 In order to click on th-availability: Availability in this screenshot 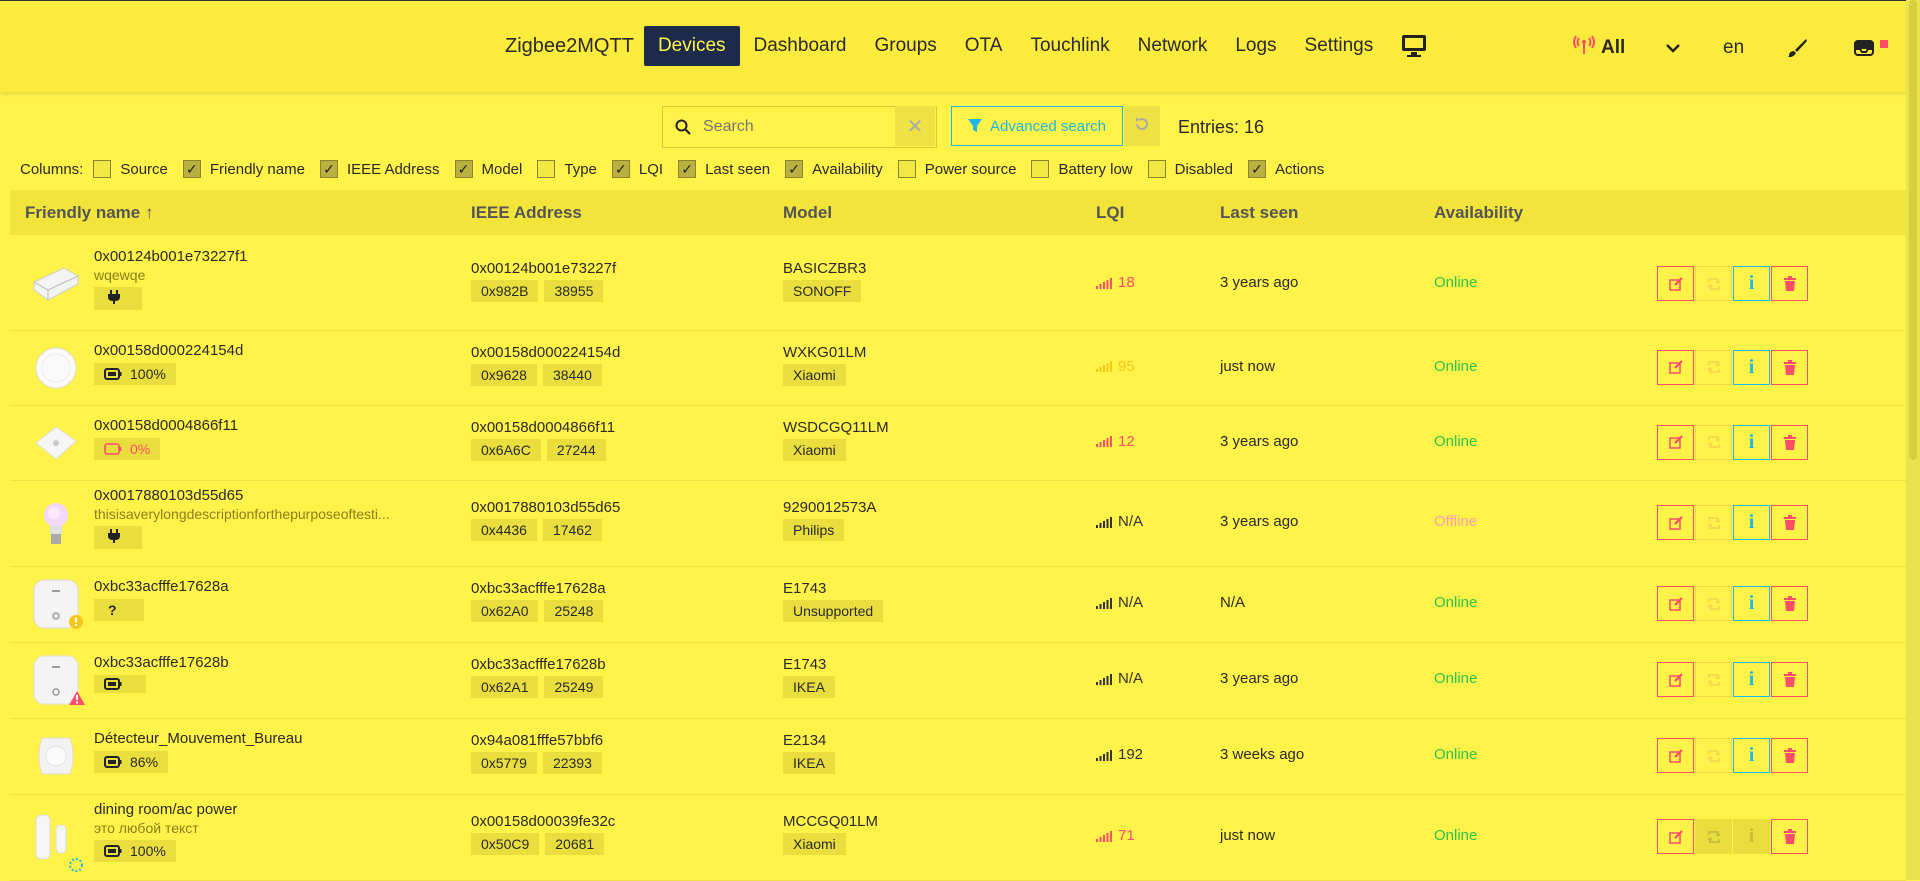, I will do `click(1478, 213)`.